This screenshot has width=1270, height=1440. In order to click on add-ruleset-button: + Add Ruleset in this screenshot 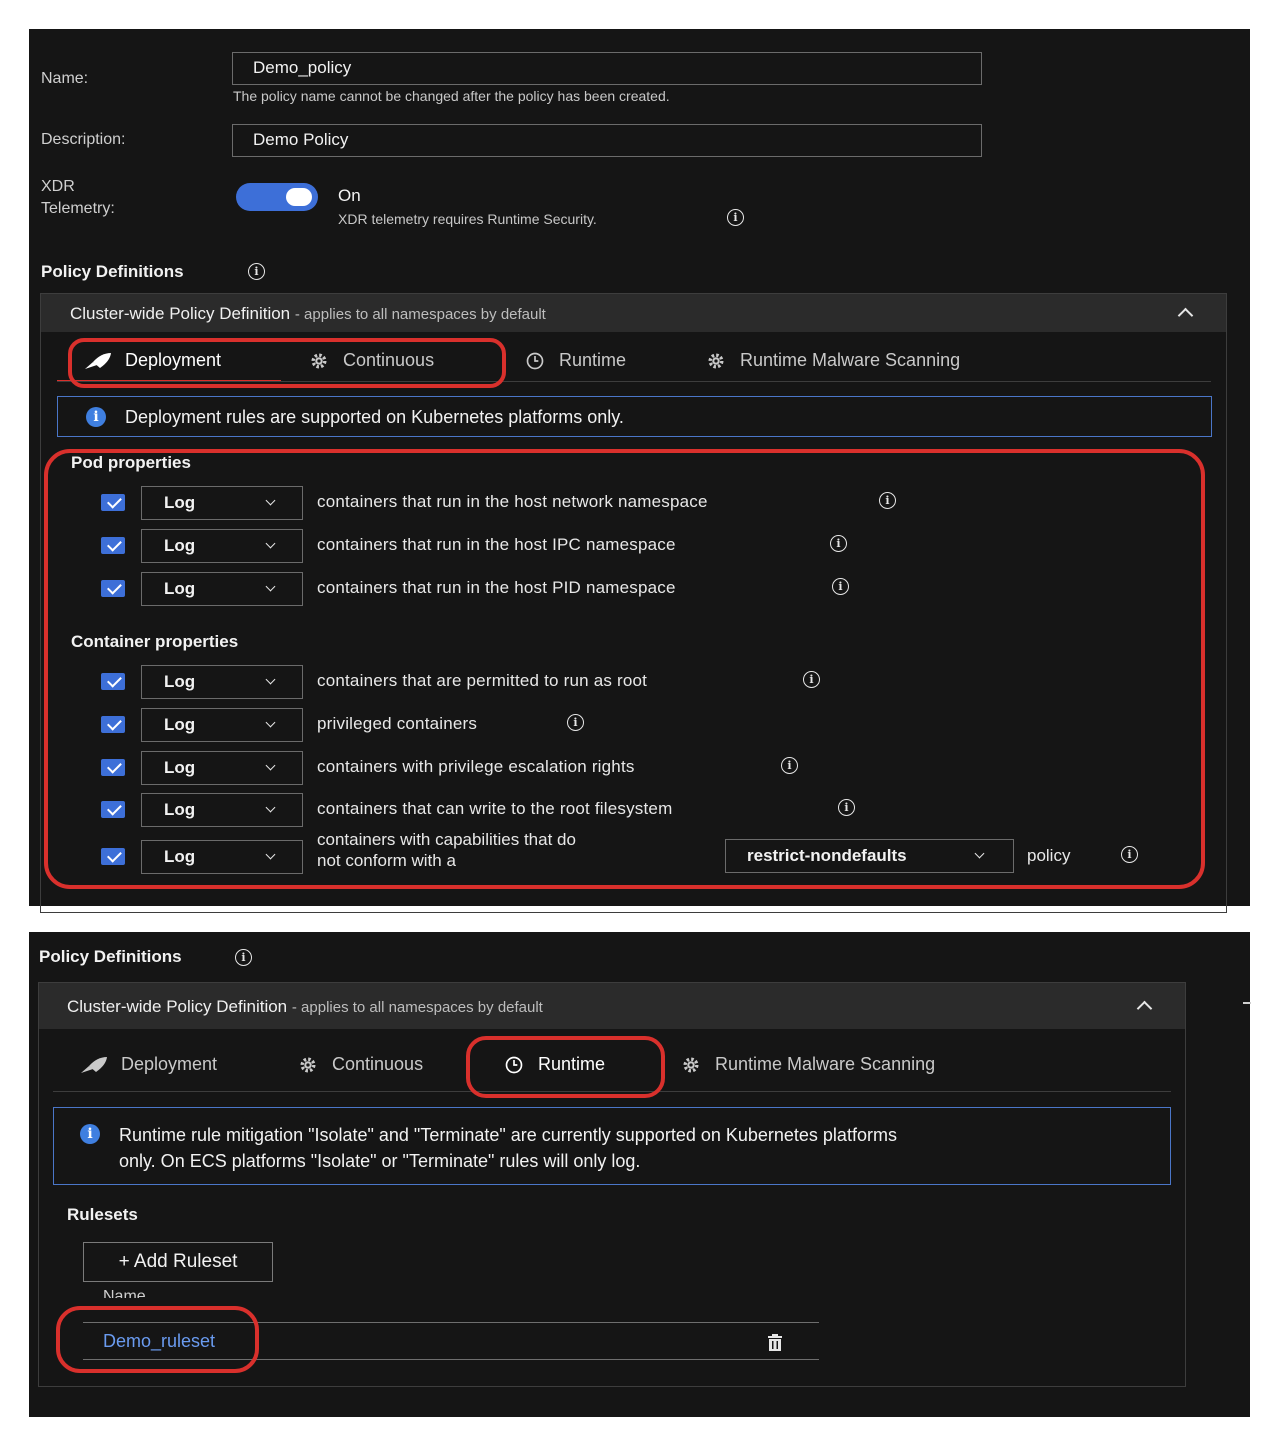, I will do `click(178, 1262)`.